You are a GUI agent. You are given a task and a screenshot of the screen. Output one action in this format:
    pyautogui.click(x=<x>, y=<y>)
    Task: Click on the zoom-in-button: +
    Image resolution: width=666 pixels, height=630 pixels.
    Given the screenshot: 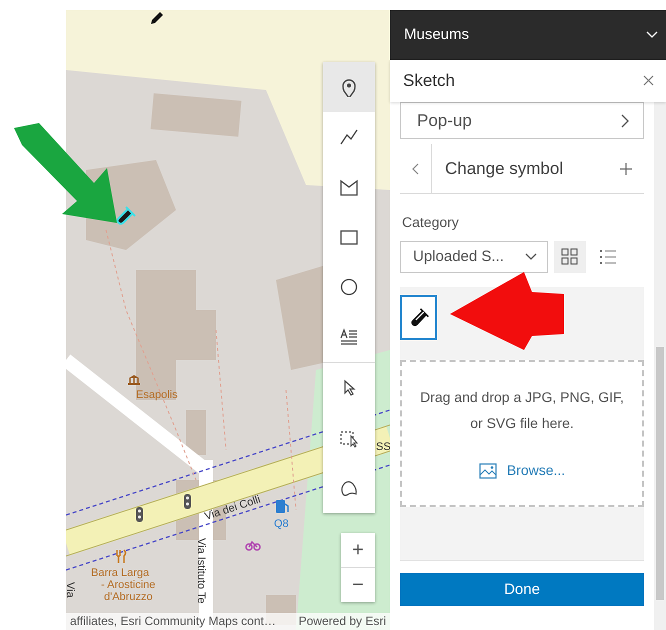 What is the action you would take?
    pyautogui.click(x=358, y=550)
    